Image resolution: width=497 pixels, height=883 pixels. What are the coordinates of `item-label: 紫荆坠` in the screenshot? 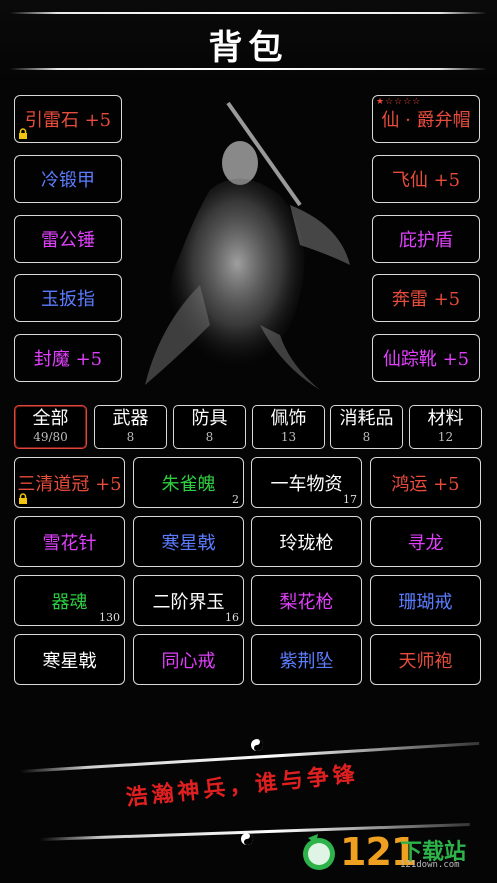 It's located at (306, 661).